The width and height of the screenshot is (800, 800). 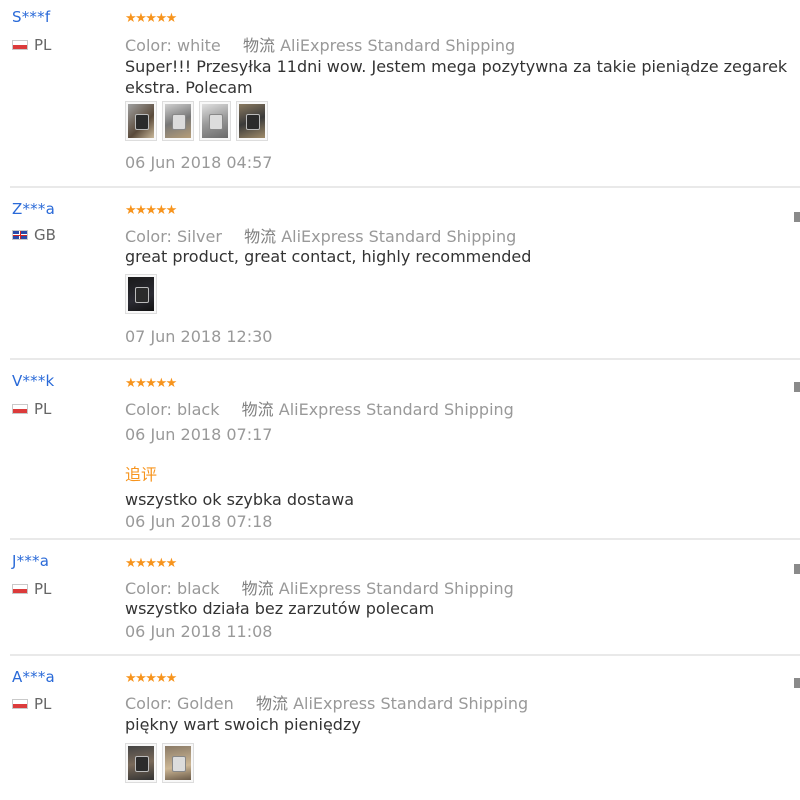 What do you see at coordinates (205, 703) in the screenshot?
I see `color-value: Golden` at bounding box center [205, 703].